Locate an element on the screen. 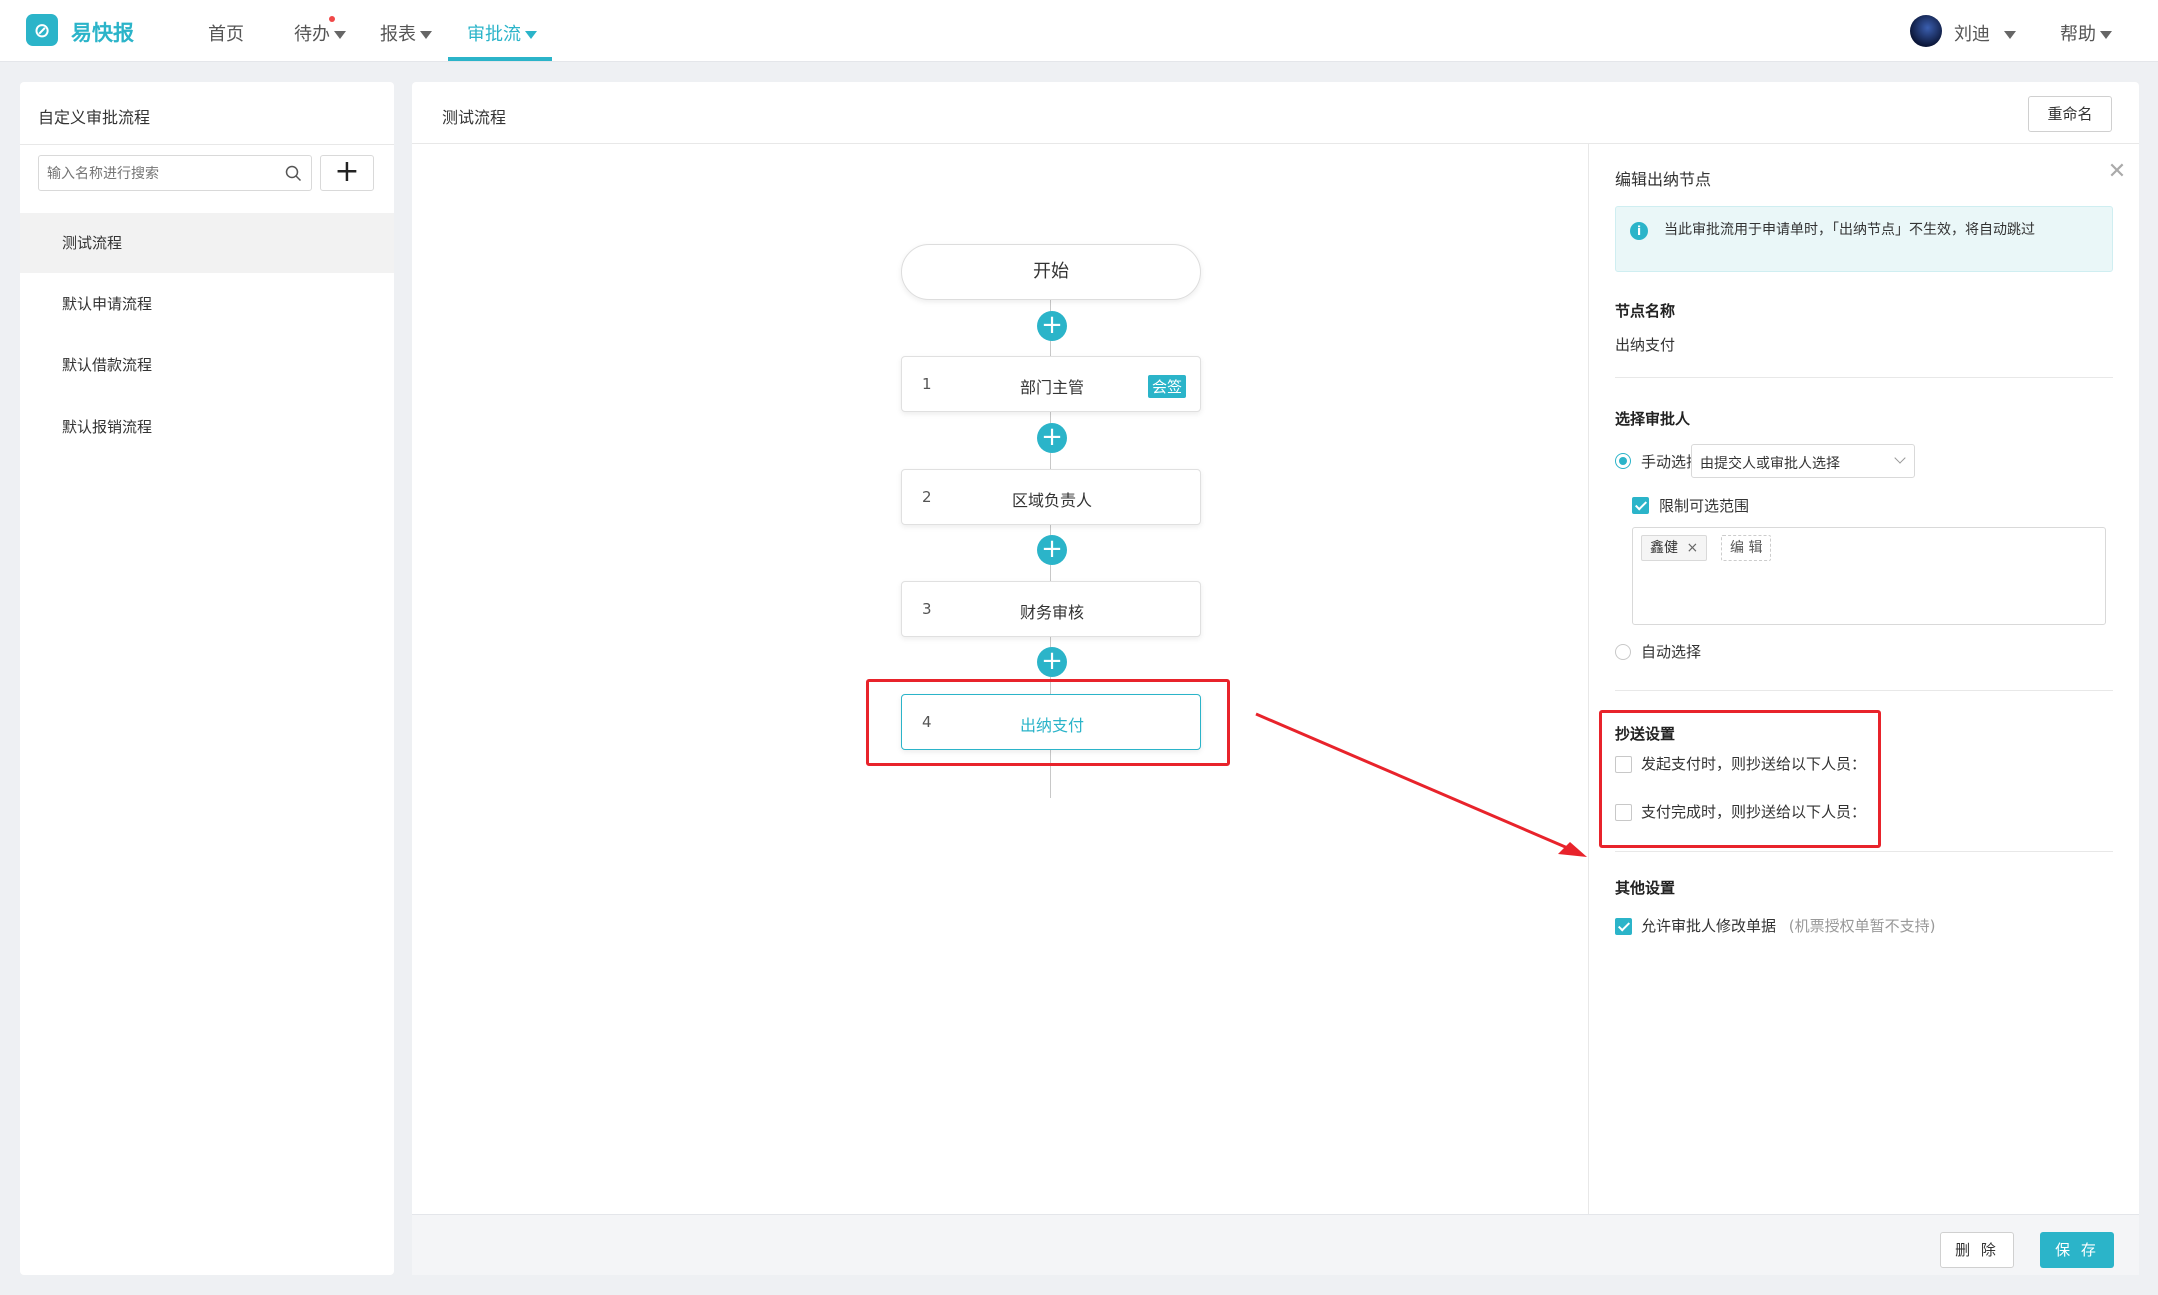  flow-list-title: 自定义审批流程 is located at coordinates (94, 117).